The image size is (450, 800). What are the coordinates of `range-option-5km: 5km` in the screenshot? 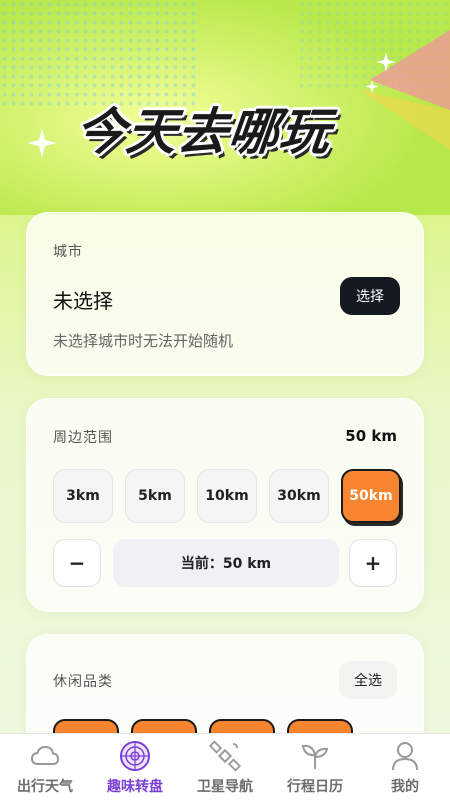 It's located at (155, 496).